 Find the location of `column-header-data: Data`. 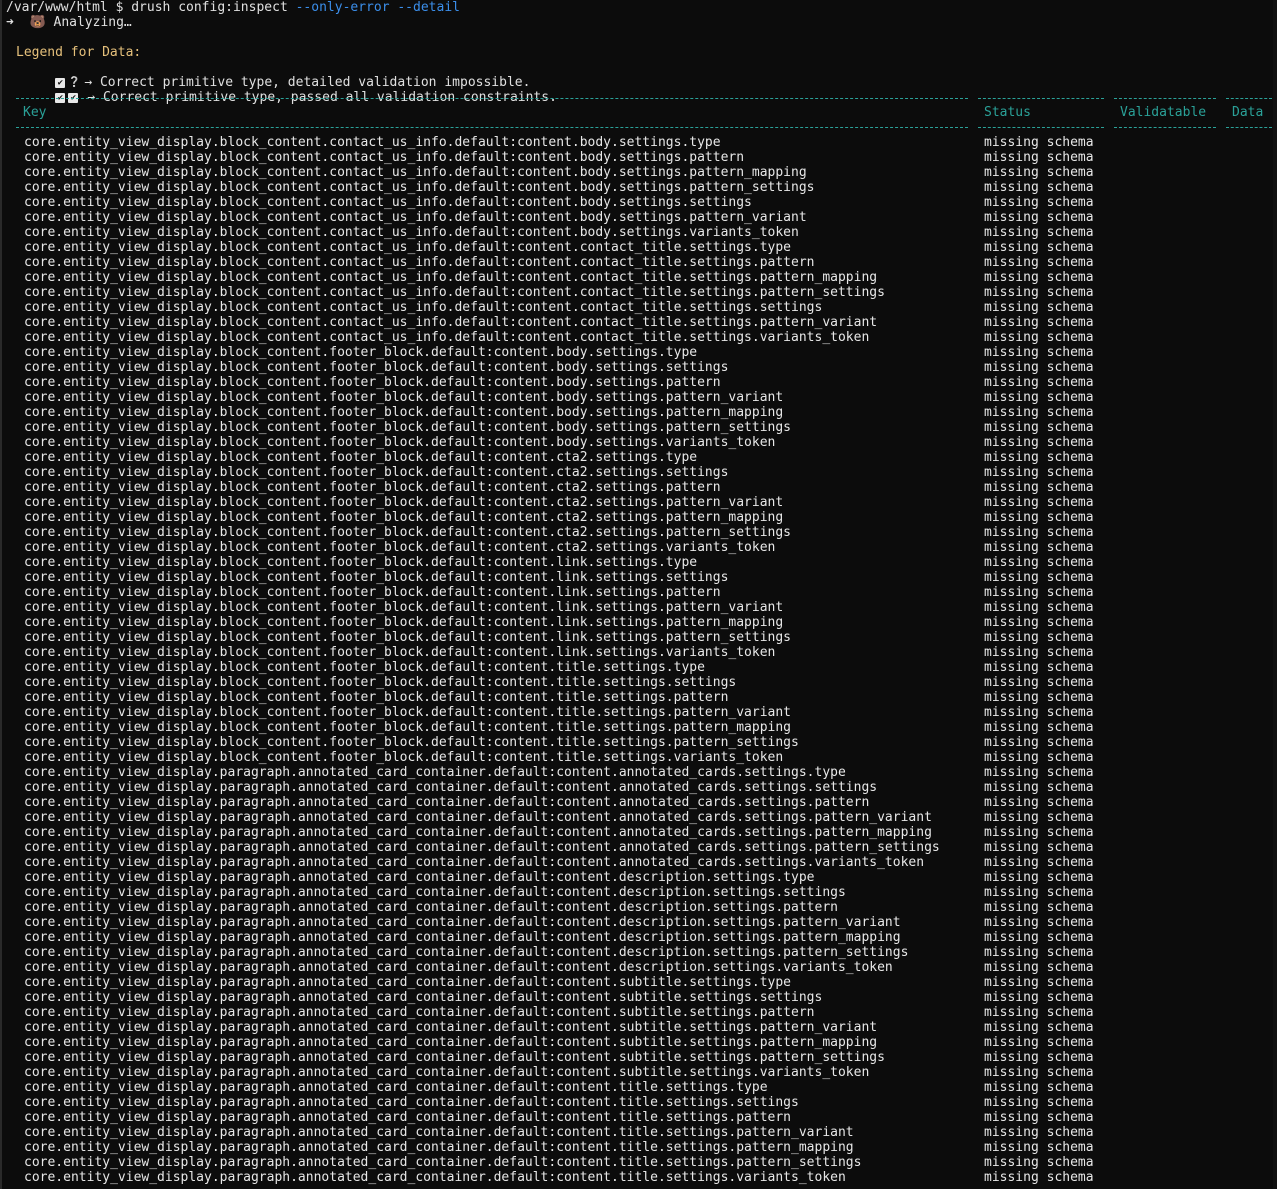

column-header-data: Data is located at coordinates (1248, 112).